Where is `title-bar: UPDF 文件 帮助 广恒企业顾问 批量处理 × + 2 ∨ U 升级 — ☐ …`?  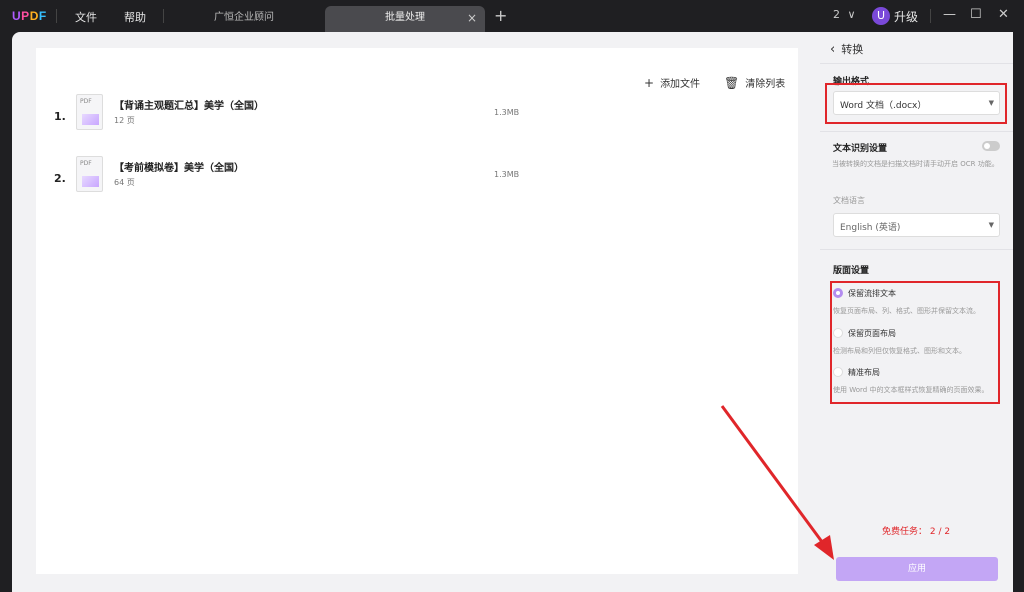
title-bar: UPDF 文件 帮助 广恒企业顾问 批量处理 × + 2 ∨ U 升级 — ☐ … is located at coordinates (512, 16).